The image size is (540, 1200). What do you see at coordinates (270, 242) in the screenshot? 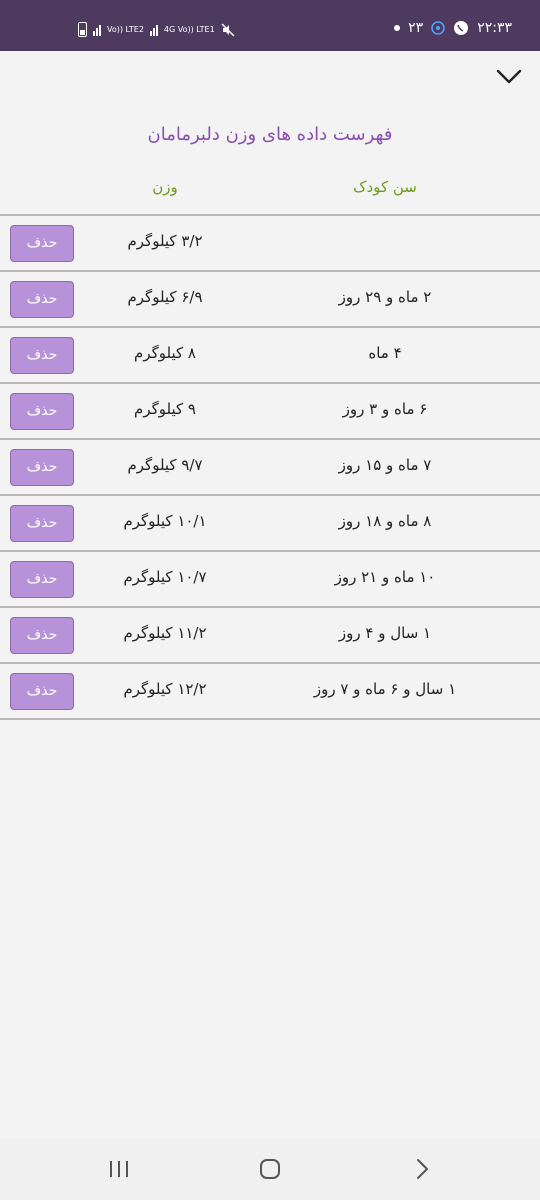
I see `table-row: ۳/۲ کیلوگرم حذف` at bounding box center [270, 242].